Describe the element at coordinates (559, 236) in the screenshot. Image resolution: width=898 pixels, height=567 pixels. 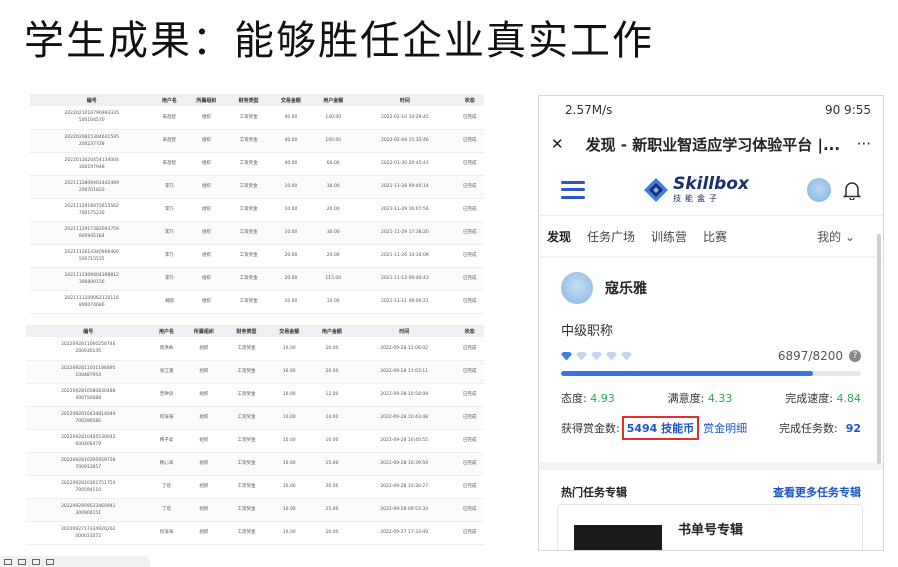
I see `tab-discover: 发现` at that location.